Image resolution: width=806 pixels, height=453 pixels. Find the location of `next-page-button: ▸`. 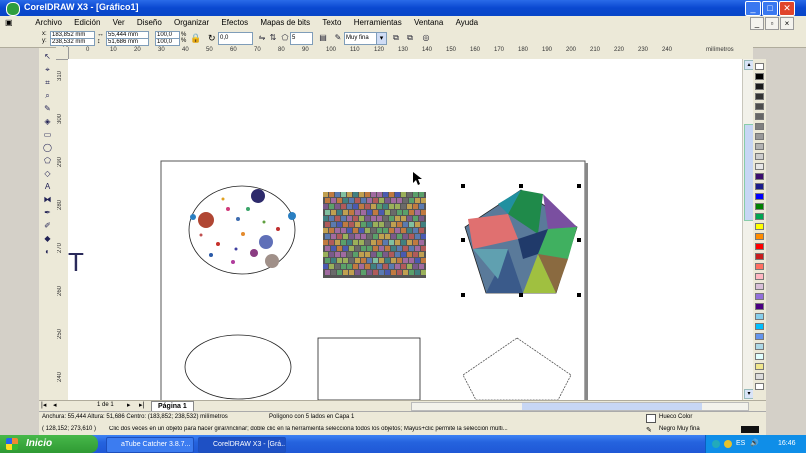

next-page-button: ▸ is located at coordinates (129, 405).